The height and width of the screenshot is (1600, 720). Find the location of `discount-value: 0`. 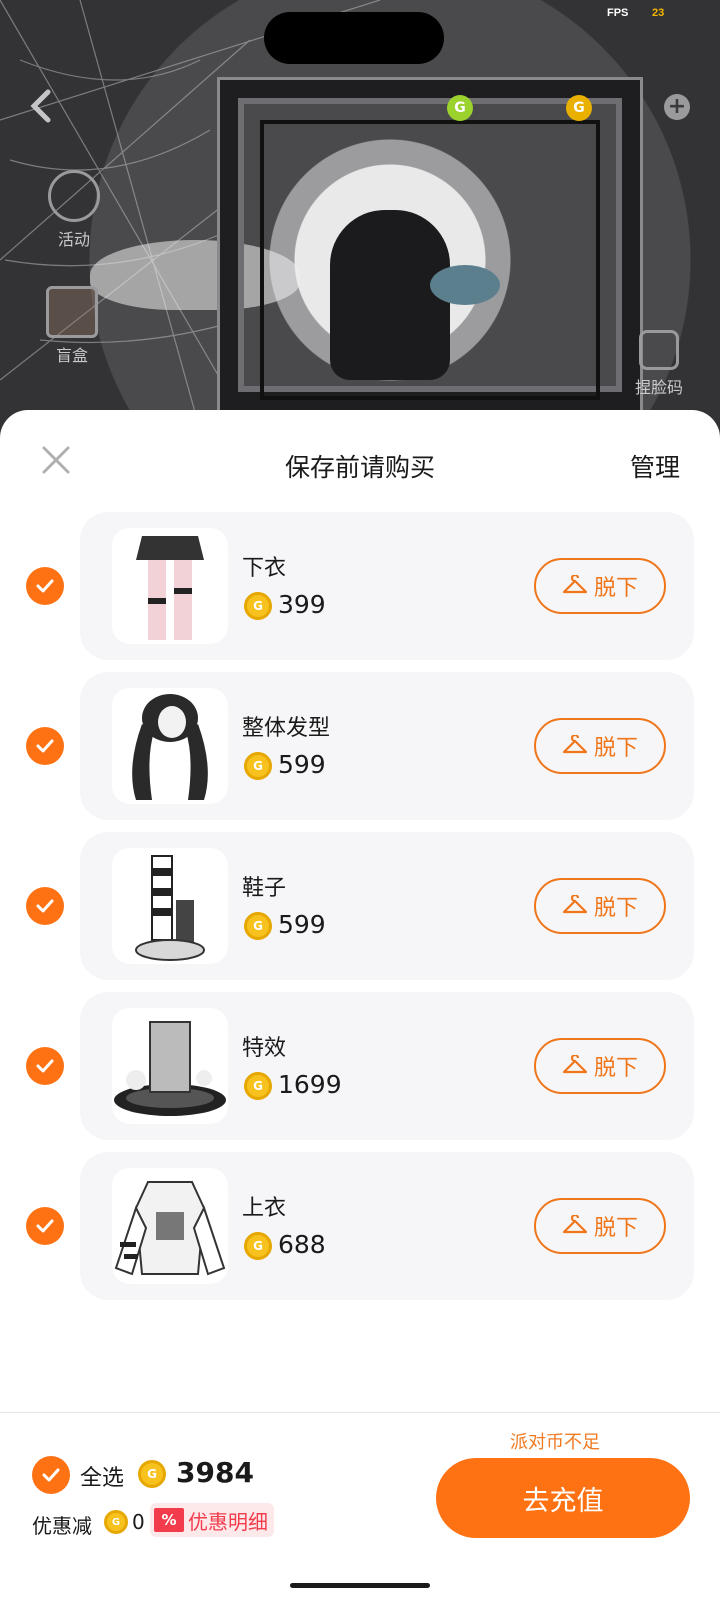

discount-value: 0 is located at coordinates (138, 1522).